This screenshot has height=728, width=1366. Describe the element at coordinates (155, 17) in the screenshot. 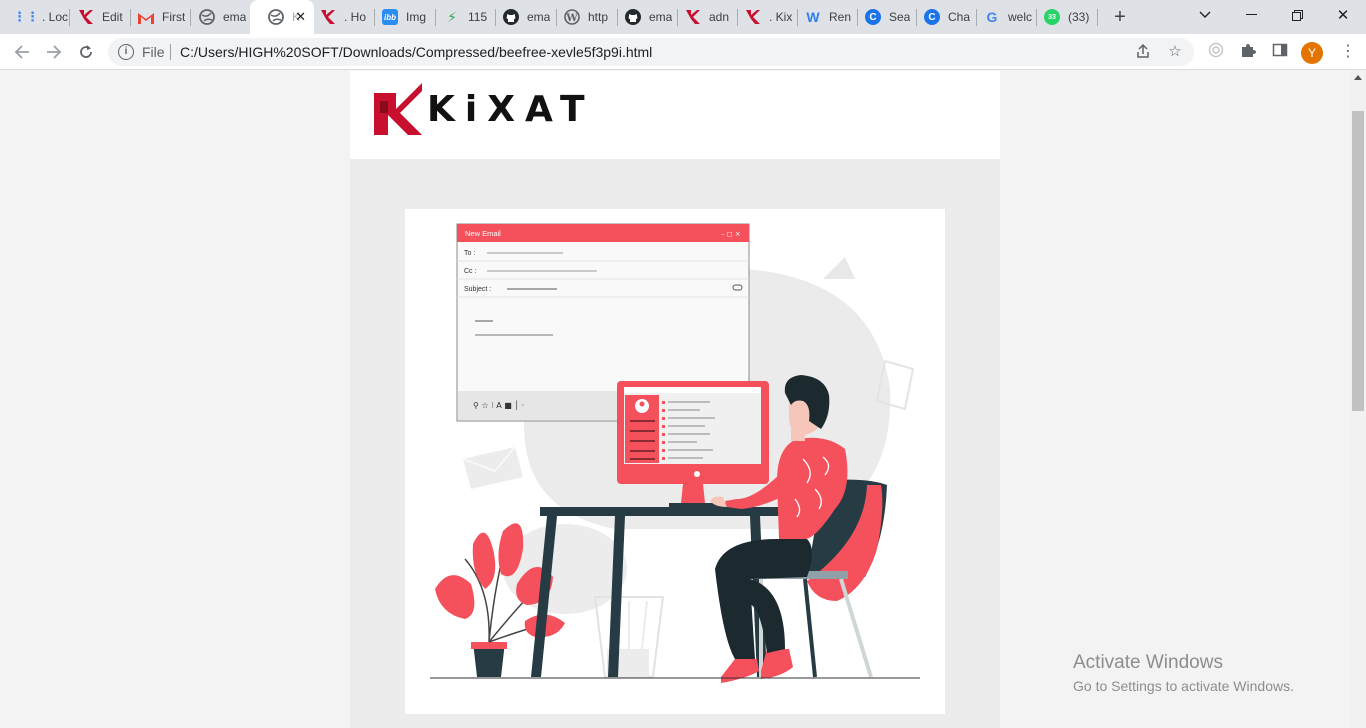

I see `browser-tab: First` at that location.